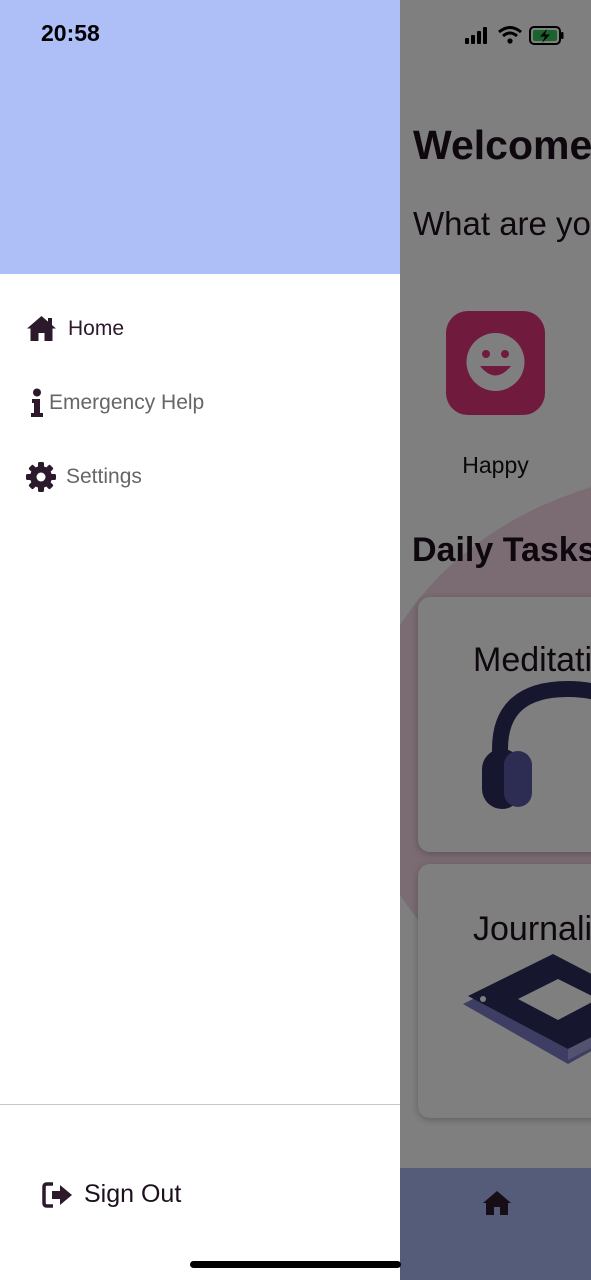  What do you see at coordinates (133, 1194) in the screenshot?
I see `sign-out-label: Sign Out` at bounding box center [133, 1194].